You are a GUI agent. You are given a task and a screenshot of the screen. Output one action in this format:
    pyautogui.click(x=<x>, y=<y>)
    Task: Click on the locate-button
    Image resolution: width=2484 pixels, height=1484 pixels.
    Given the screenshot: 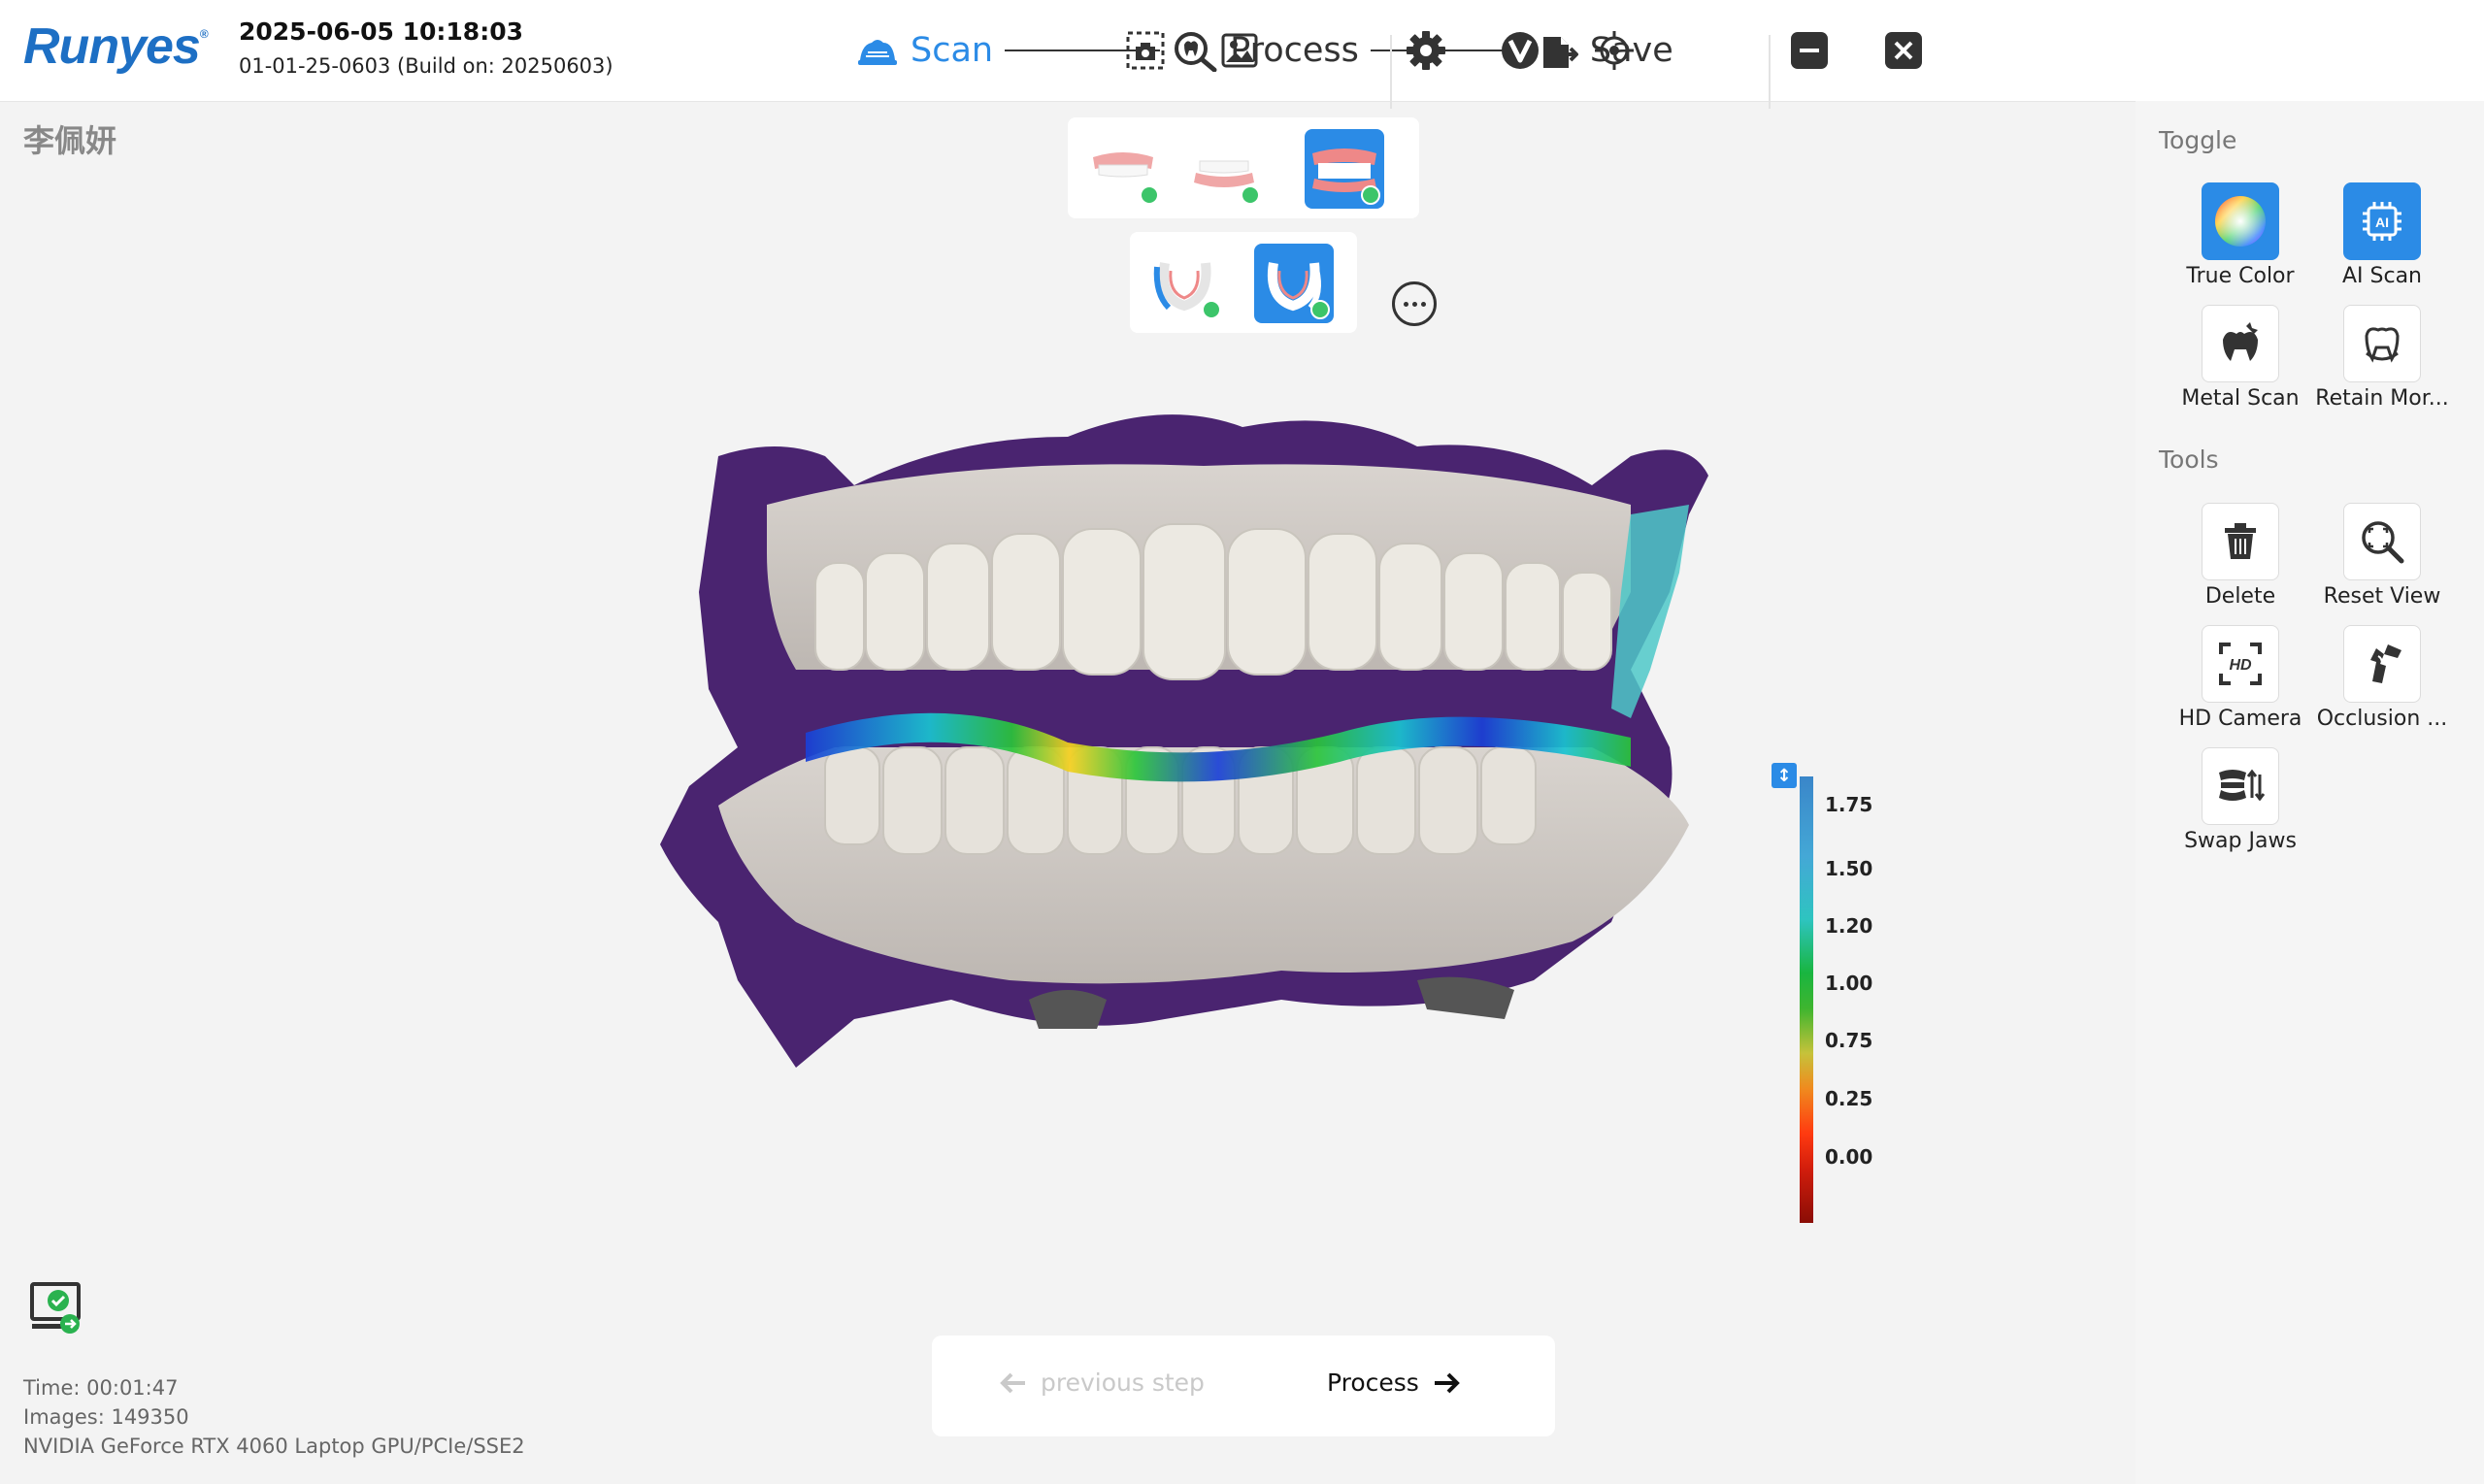 What is the action you would take?
    pyautogui.click(x=1614, y=50)
    